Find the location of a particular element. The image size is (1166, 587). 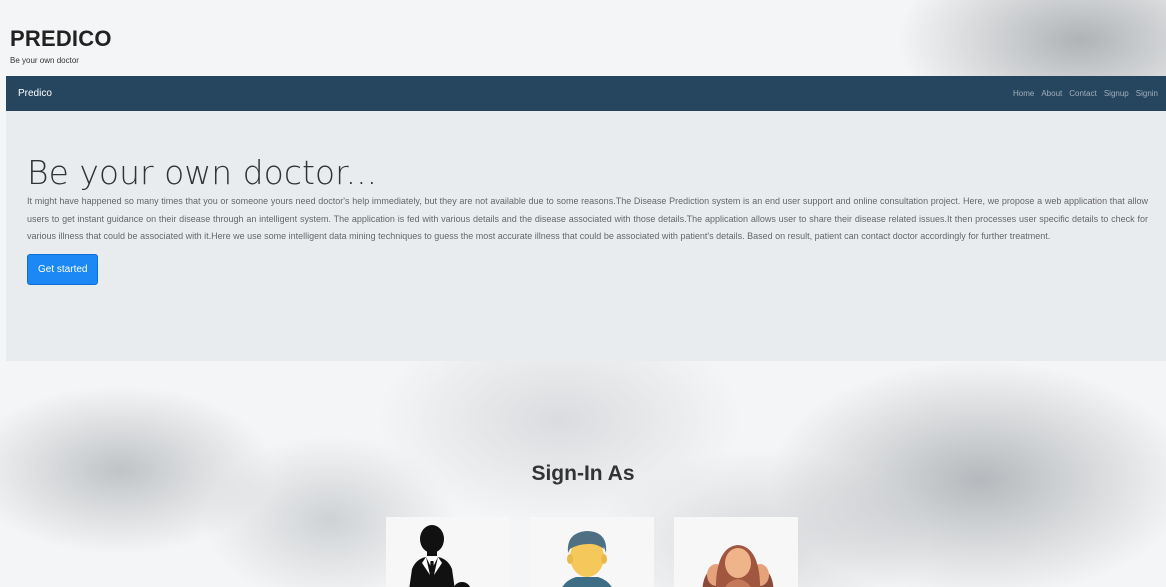

nav-link-signin: Signin is located at coordinates (1147, 93).